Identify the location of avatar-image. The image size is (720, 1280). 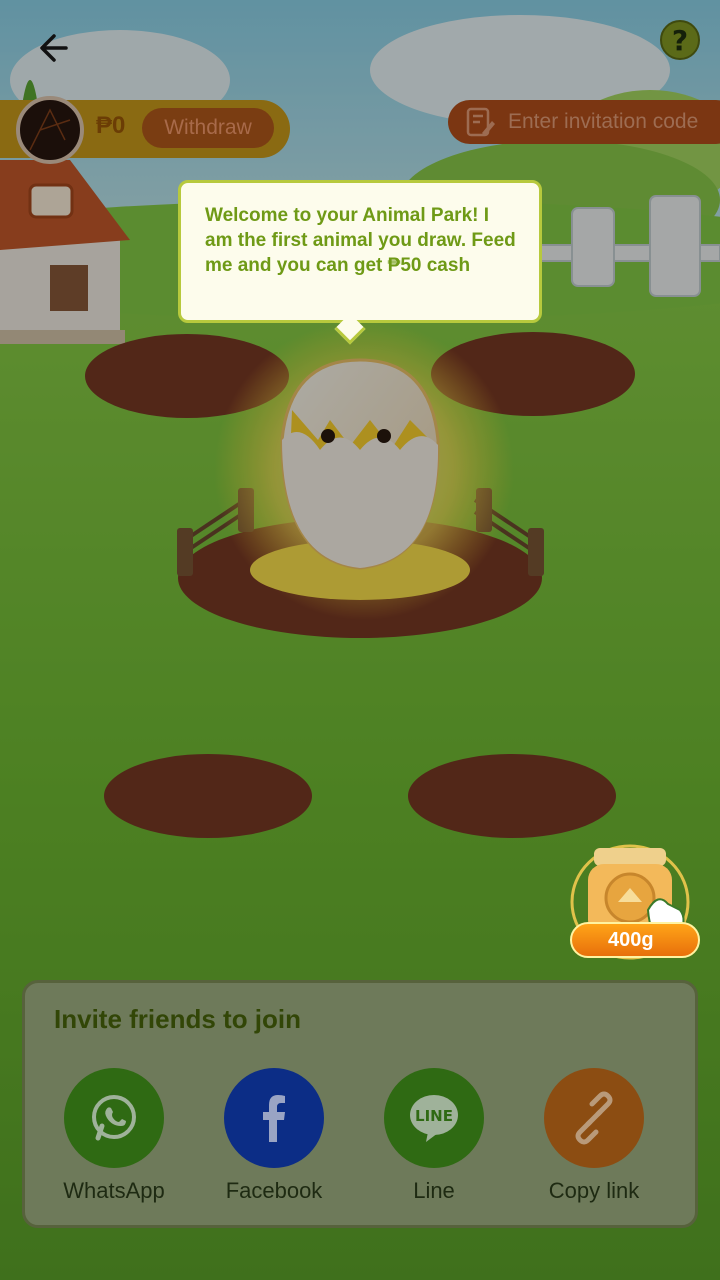
(50, 129).